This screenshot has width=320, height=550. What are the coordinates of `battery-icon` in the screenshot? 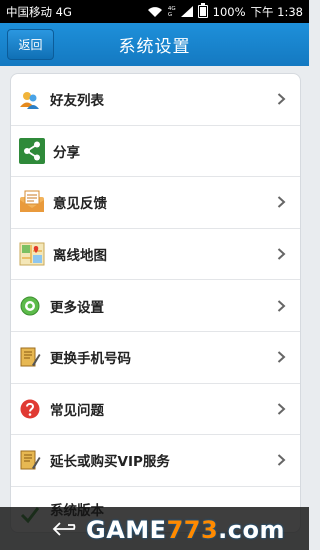 It's located at (202, 10).